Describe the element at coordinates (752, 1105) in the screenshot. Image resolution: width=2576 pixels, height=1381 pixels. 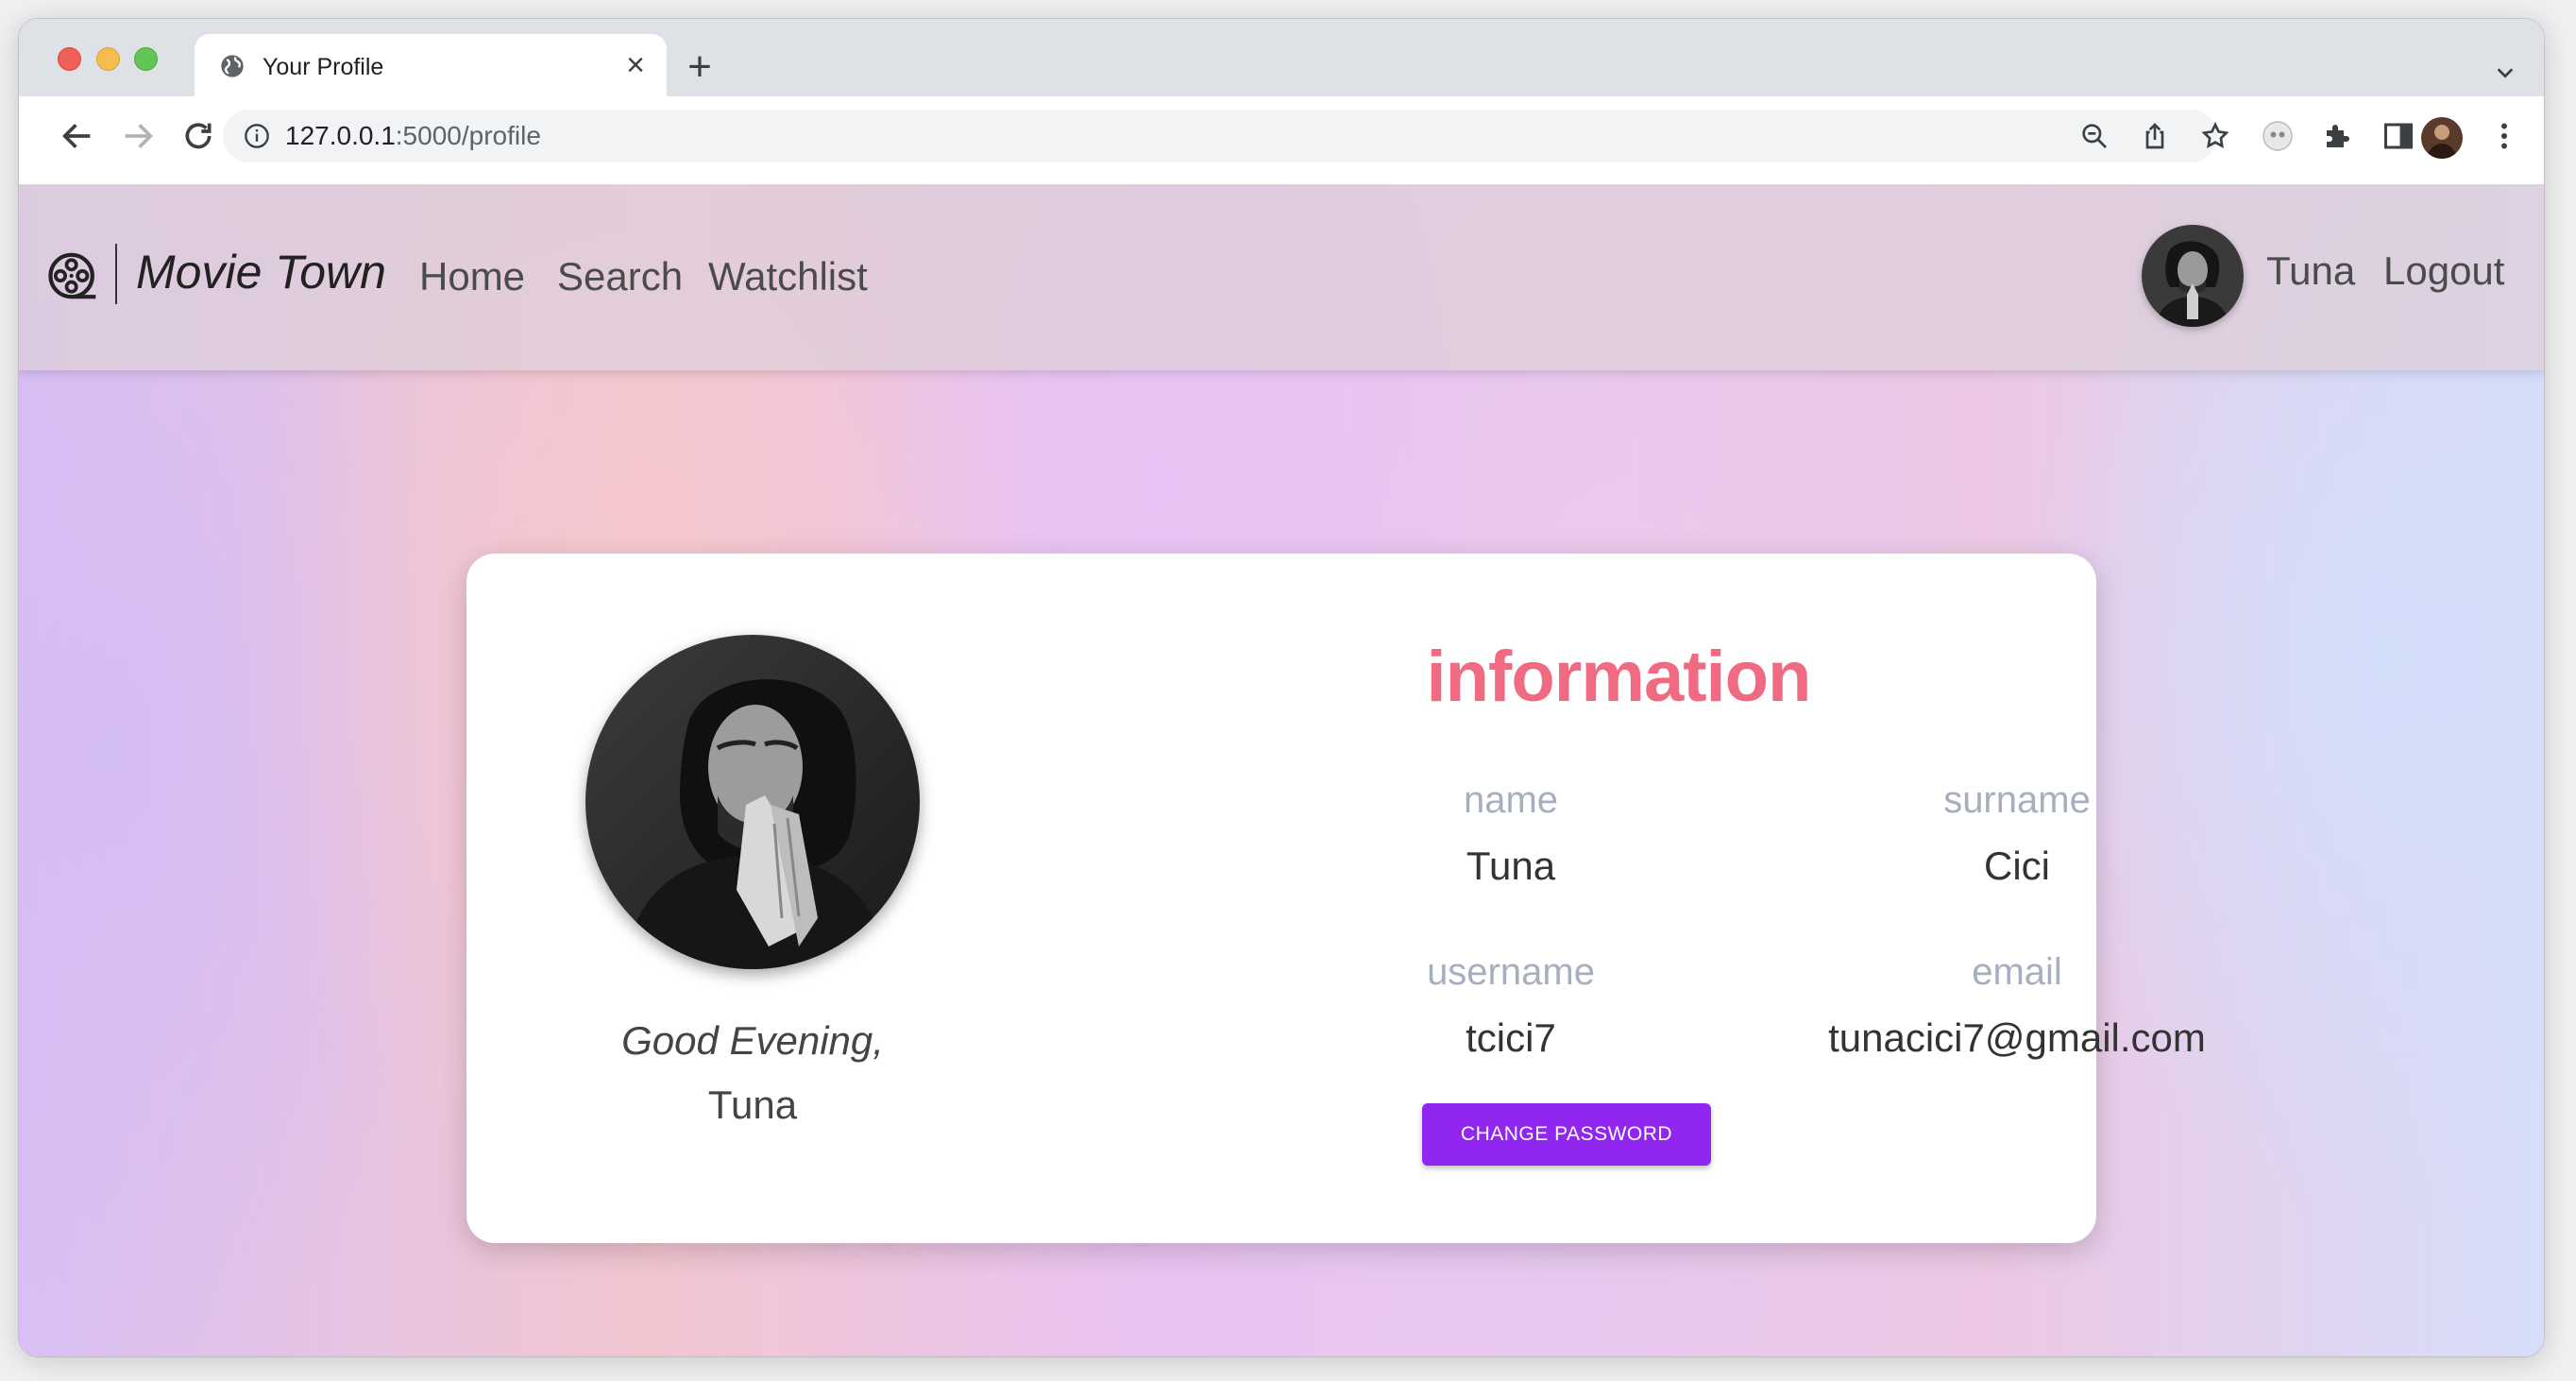
I see `greeting-name: Tuna` at that location.